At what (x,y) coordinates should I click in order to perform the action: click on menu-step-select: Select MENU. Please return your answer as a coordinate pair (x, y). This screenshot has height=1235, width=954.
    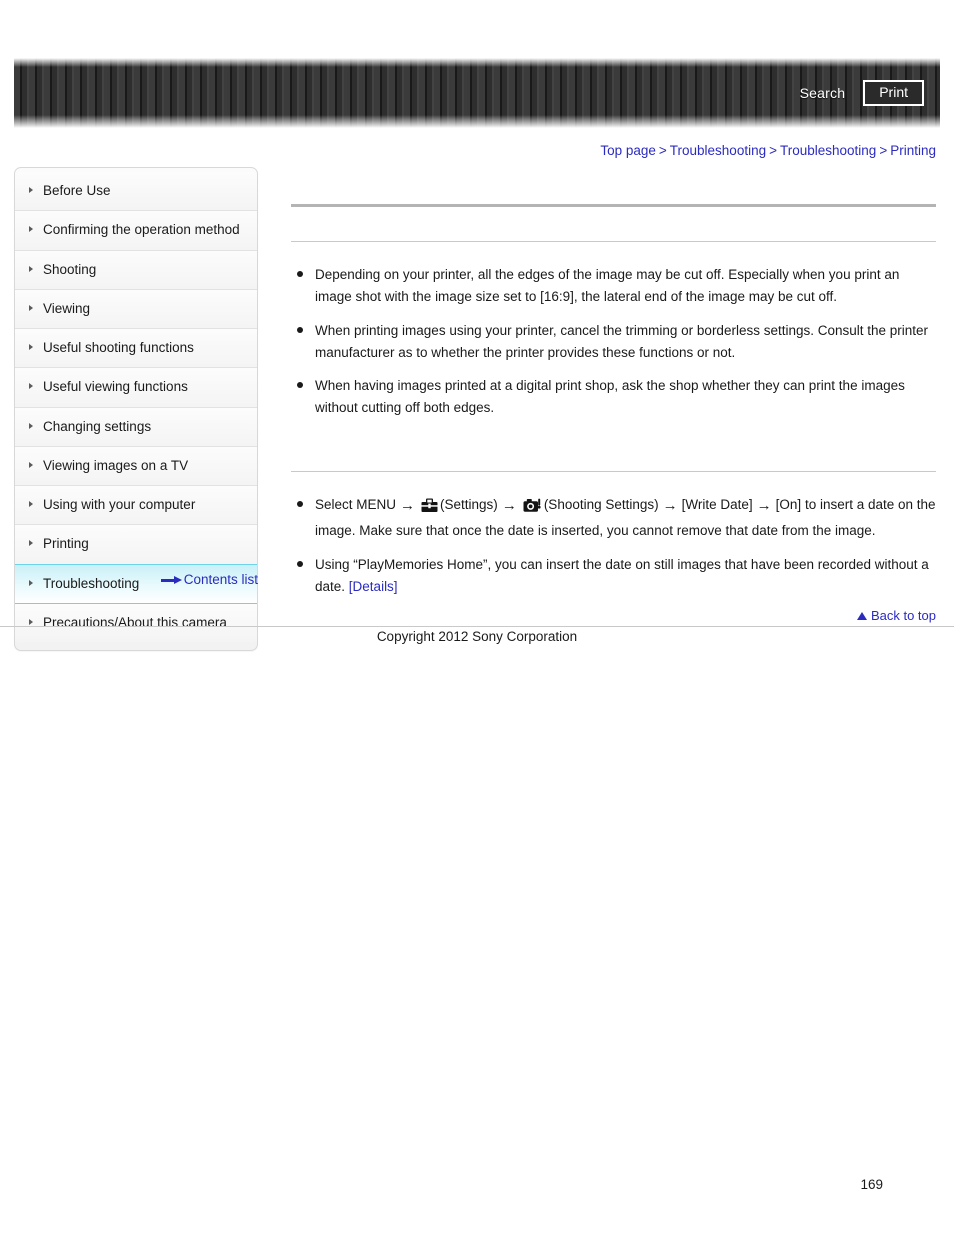
    Looking at the image, I should click on (356, 505).